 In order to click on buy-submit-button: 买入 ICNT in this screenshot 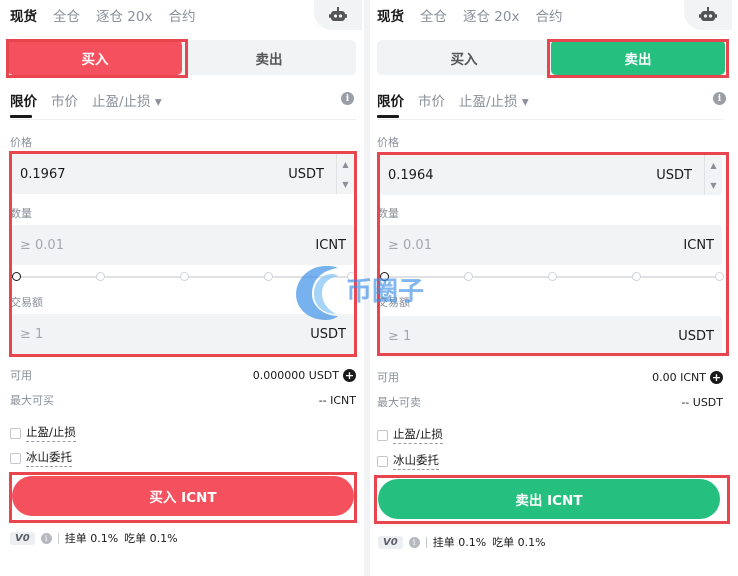, I will do `click(183, 496)`.